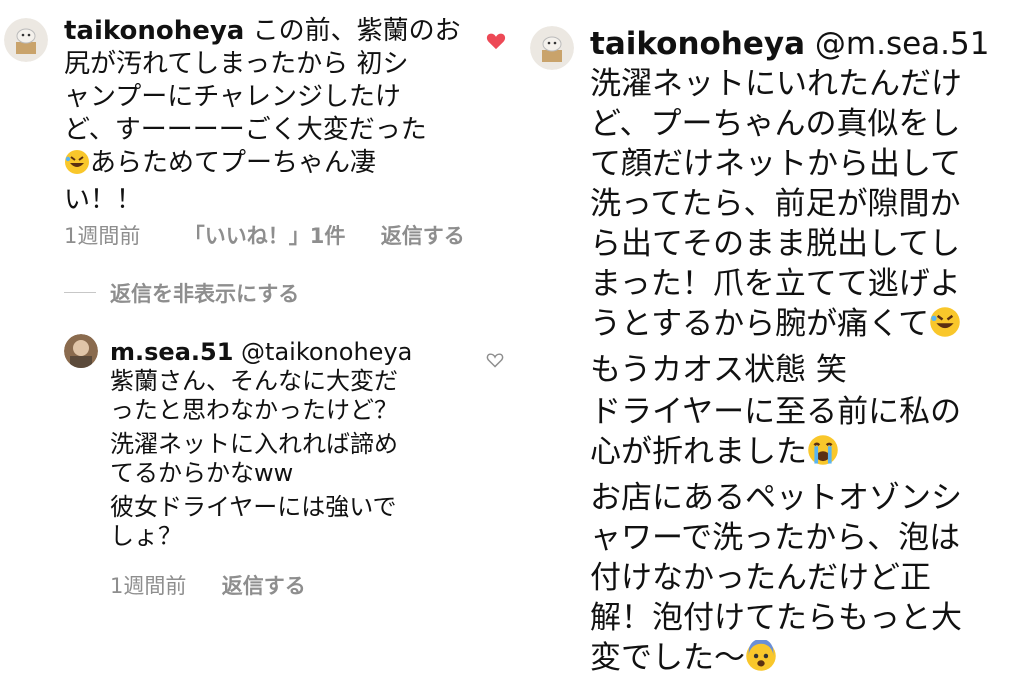 The image size is (1024, 682). I want to click on hide-replies-button: 返信を非表示にする, so click(204, 293).